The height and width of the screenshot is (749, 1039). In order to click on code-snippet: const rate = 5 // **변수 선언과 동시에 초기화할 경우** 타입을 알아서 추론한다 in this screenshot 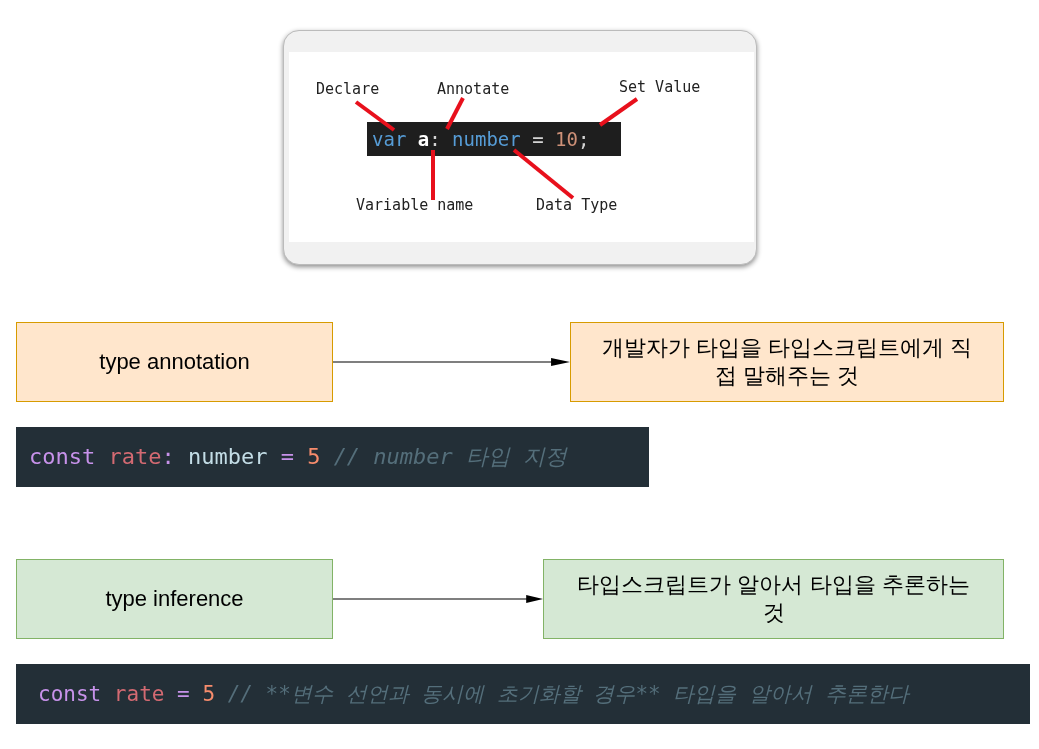, I will do `click(523, 694)`.